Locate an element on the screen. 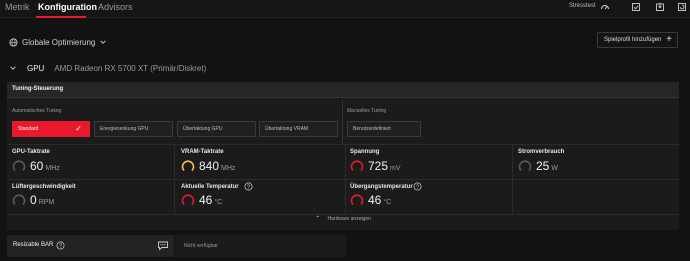 The height and width of the screenshot is (261, 690). metric-value: 725 mV is located at coordinates (384, 166).